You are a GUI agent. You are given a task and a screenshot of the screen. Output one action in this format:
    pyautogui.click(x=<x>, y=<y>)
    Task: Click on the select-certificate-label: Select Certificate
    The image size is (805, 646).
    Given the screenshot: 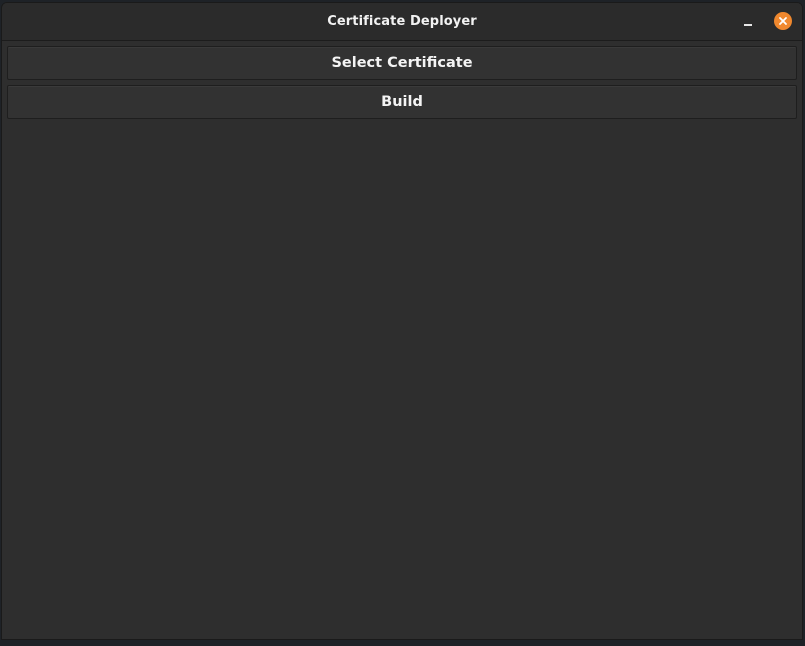 What is the action you would take?
    pyautogui.click(x=402, y=63)
    